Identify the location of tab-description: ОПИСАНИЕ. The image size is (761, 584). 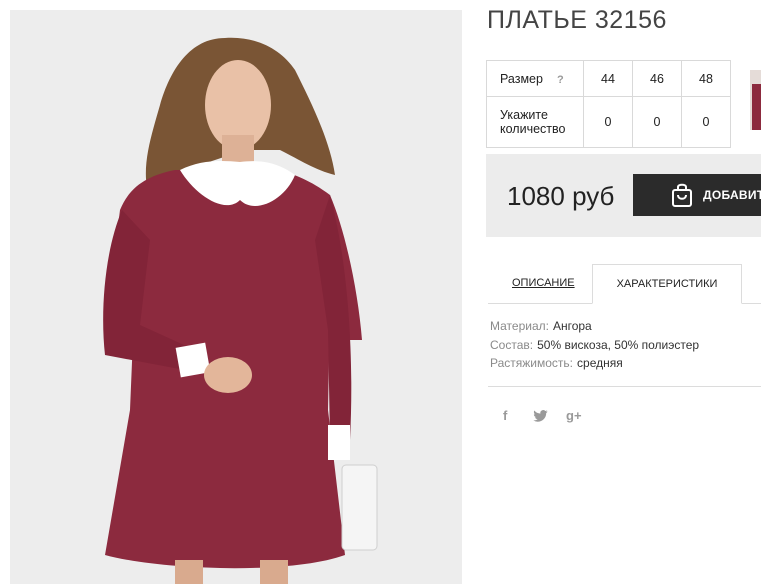
(543, 283).